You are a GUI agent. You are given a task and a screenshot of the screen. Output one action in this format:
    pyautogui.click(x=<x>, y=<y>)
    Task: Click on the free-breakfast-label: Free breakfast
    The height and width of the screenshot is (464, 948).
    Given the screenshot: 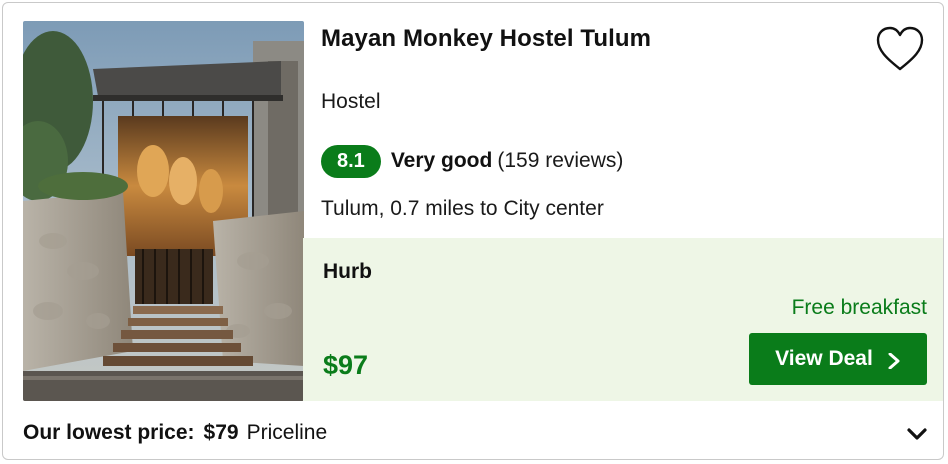 What is the action you would take?
    pyautogui.click(x=859, y=307)
    